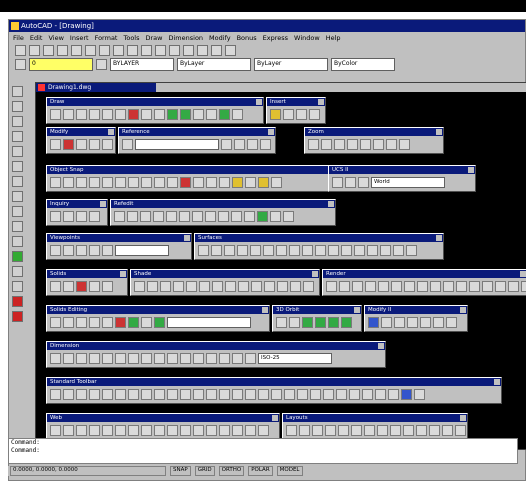 Image resolution: width=526 pixels, height=487 pixels. What do you see at coordinates (120, 358) in the screenshot?
I see `angular-dim-icon` at bounding box center [120, 358].